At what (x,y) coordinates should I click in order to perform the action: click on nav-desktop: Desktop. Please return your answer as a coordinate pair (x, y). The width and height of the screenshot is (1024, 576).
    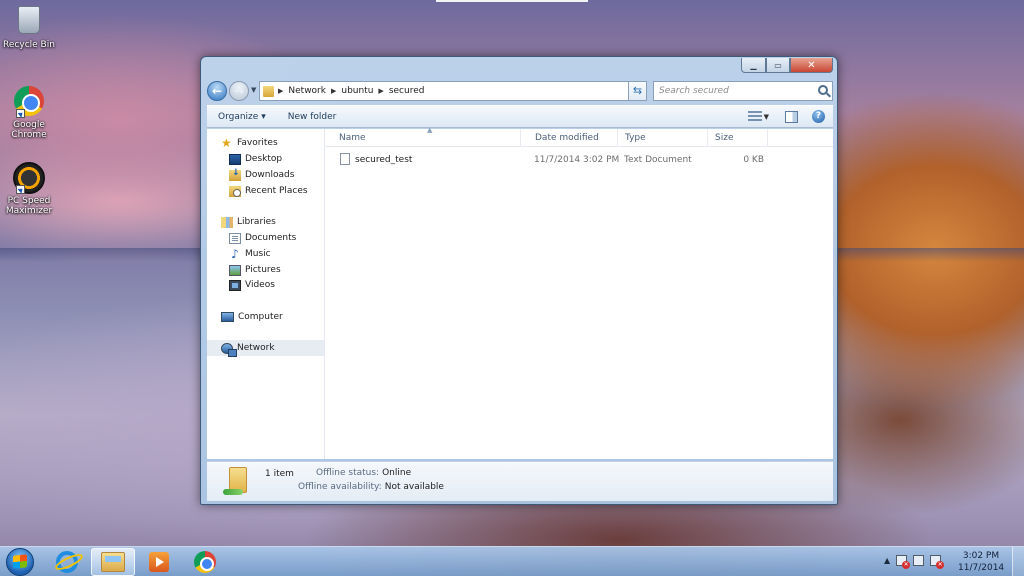
    Looking at the image, I should click on (265, 159).